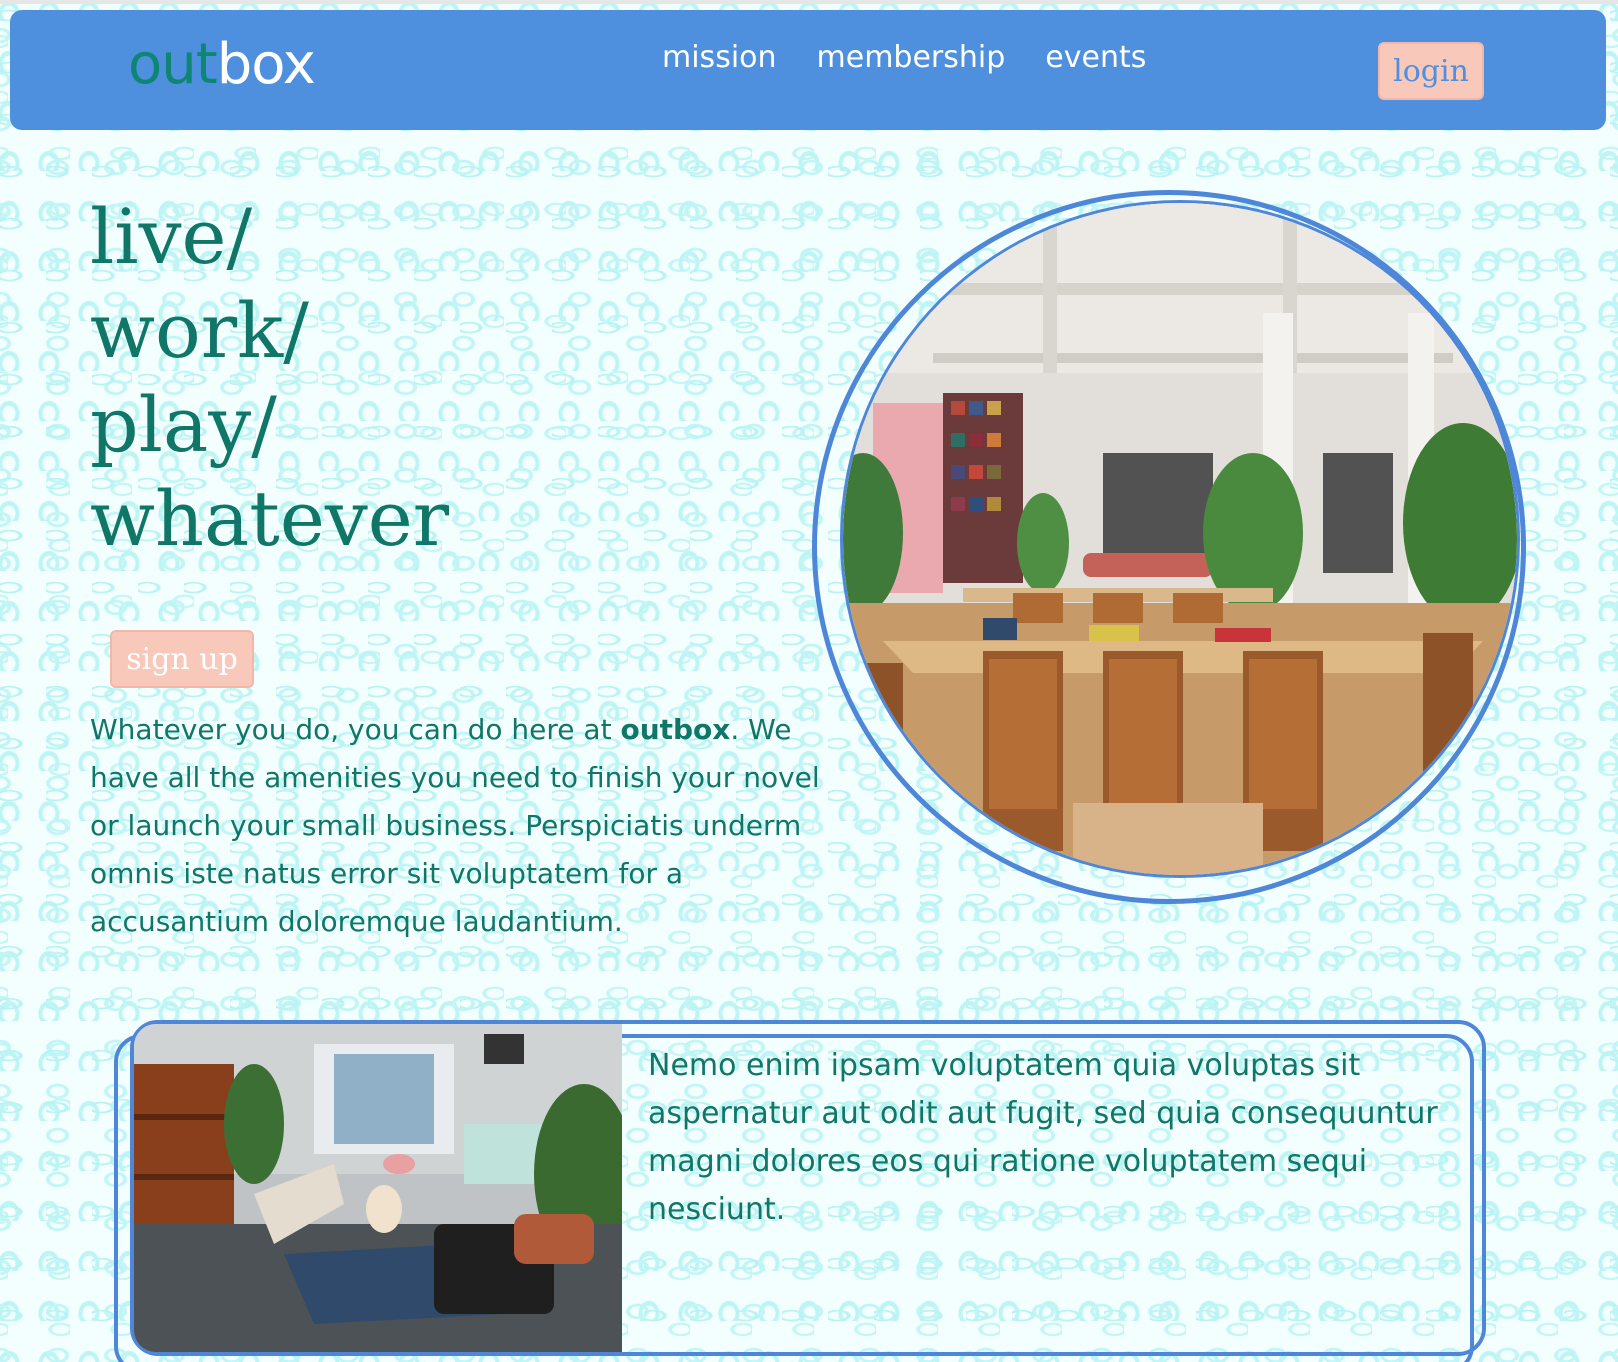 This screenshot has height=1362, width=1618. I want to click on nav-item-membership: membership, so click(911, 57).